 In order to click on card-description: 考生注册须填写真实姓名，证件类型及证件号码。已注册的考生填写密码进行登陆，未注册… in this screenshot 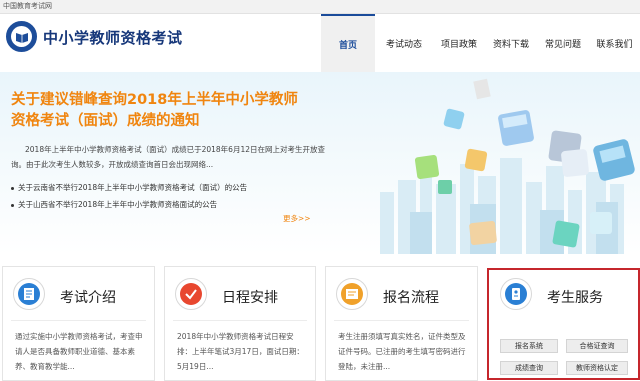, I will do `click(402, 351)`.